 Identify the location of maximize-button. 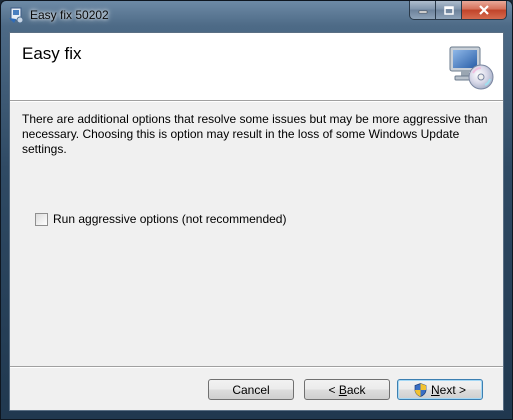
(449, 10).